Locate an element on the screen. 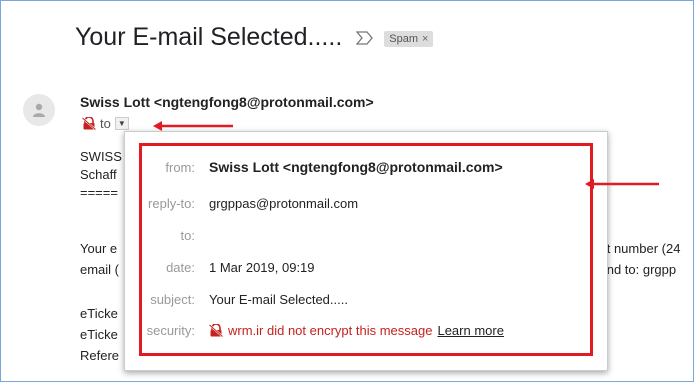  body-line: Refere is located at coordinates (100, 355).